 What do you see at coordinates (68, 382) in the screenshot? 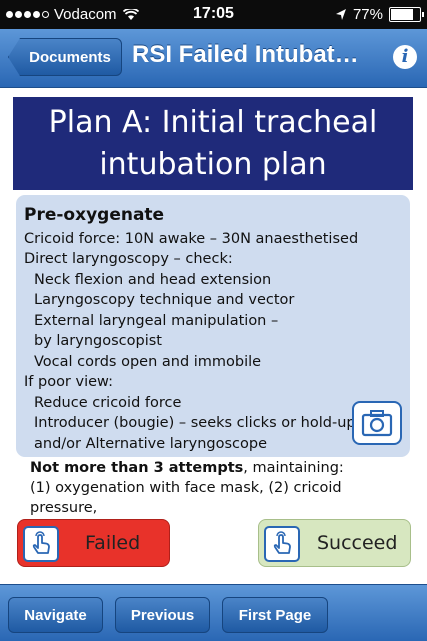
I see `panel-line: If poor view:` at bounding box center [68, 382].